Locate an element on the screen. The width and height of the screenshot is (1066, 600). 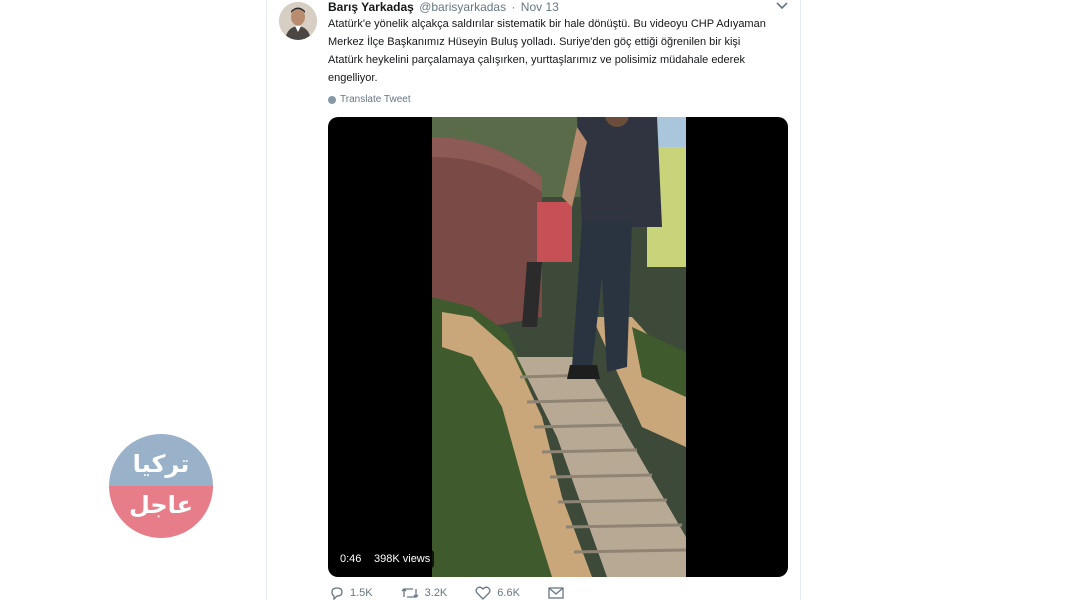
direct-message-button is located at coordinates (556, 593).